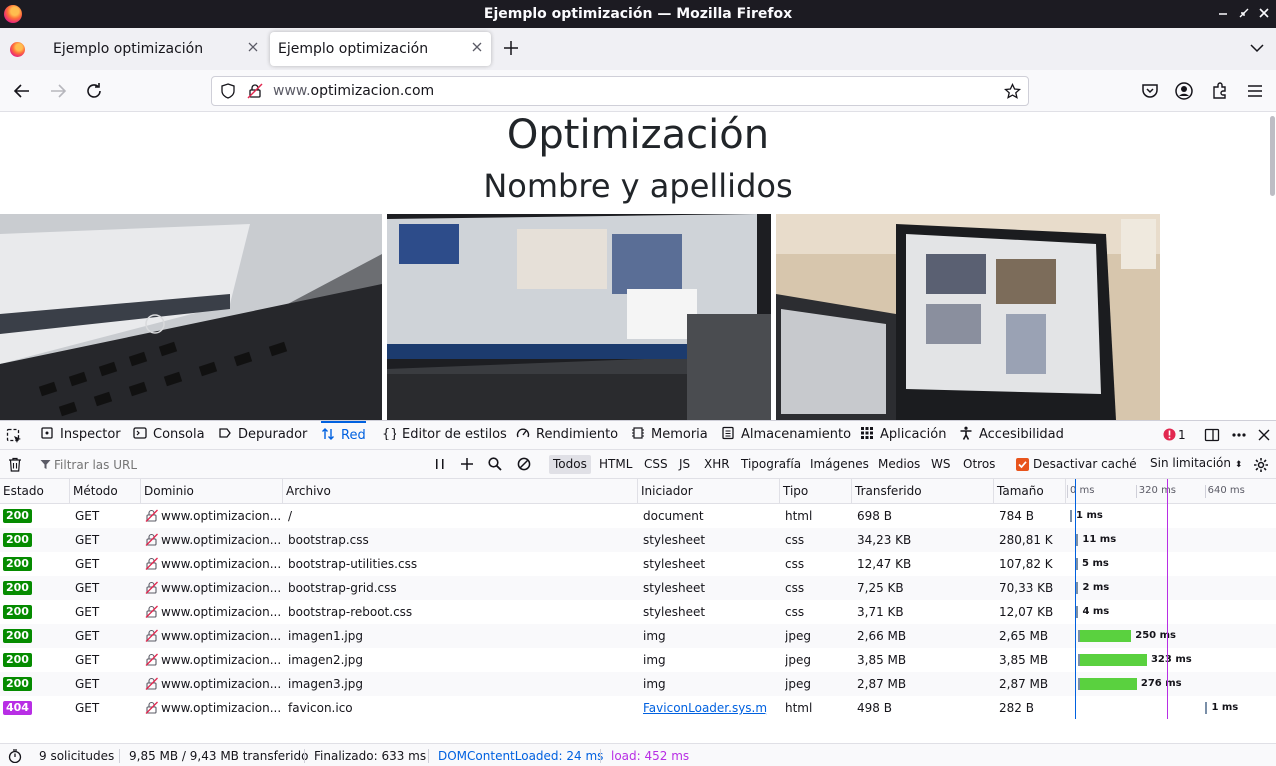  Describe the element at coordinates (1184, 91) in the screenshot. I see `account-button` at that location.